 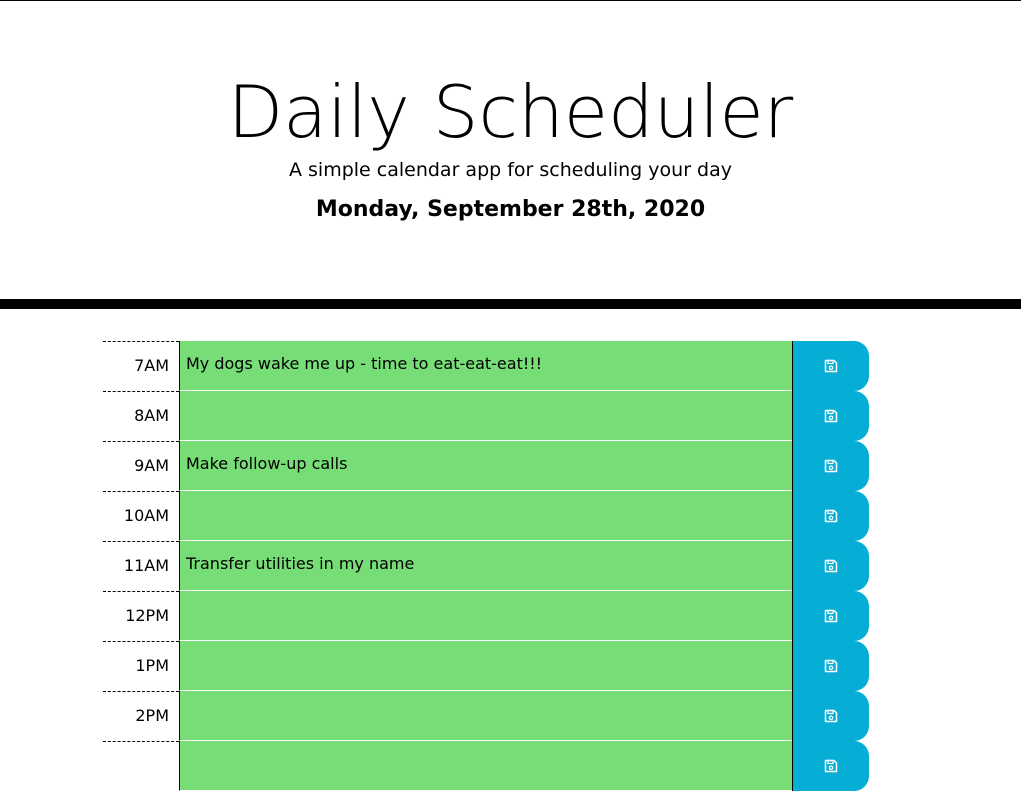 I want to click on time-block: 10AM, so click(x=486, y=516).